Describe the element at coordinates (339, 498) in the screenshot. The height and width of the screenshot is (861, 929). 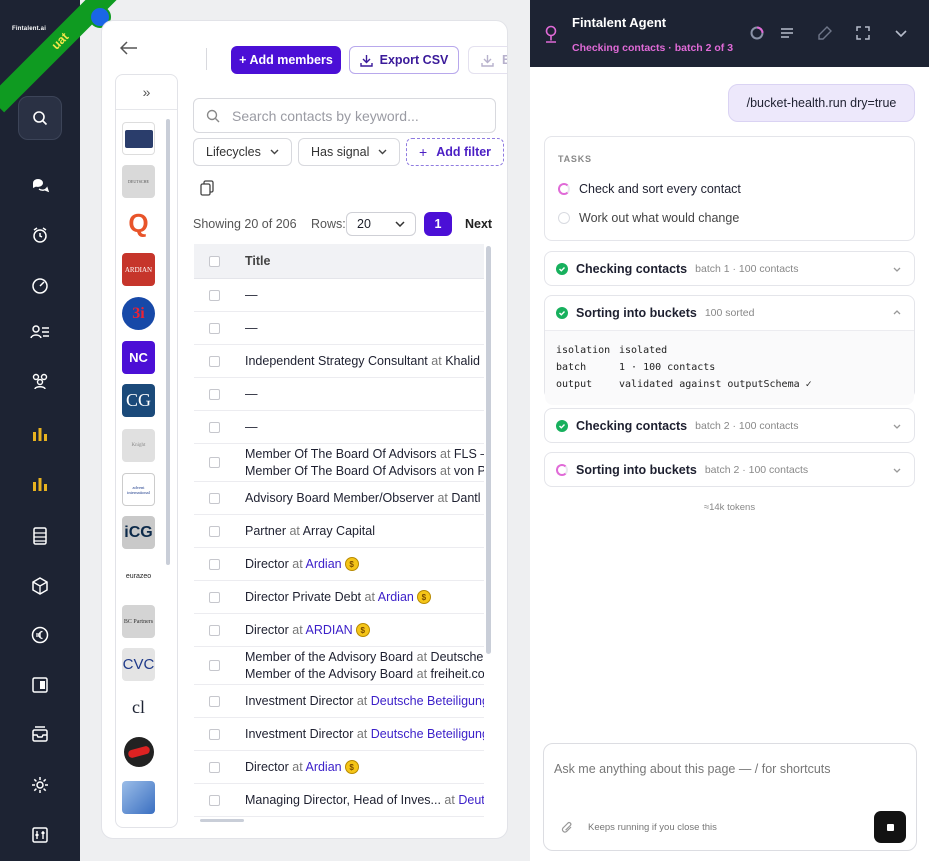
I see `table-row: Advisory Board Member/Observer at Dantl` at that location.